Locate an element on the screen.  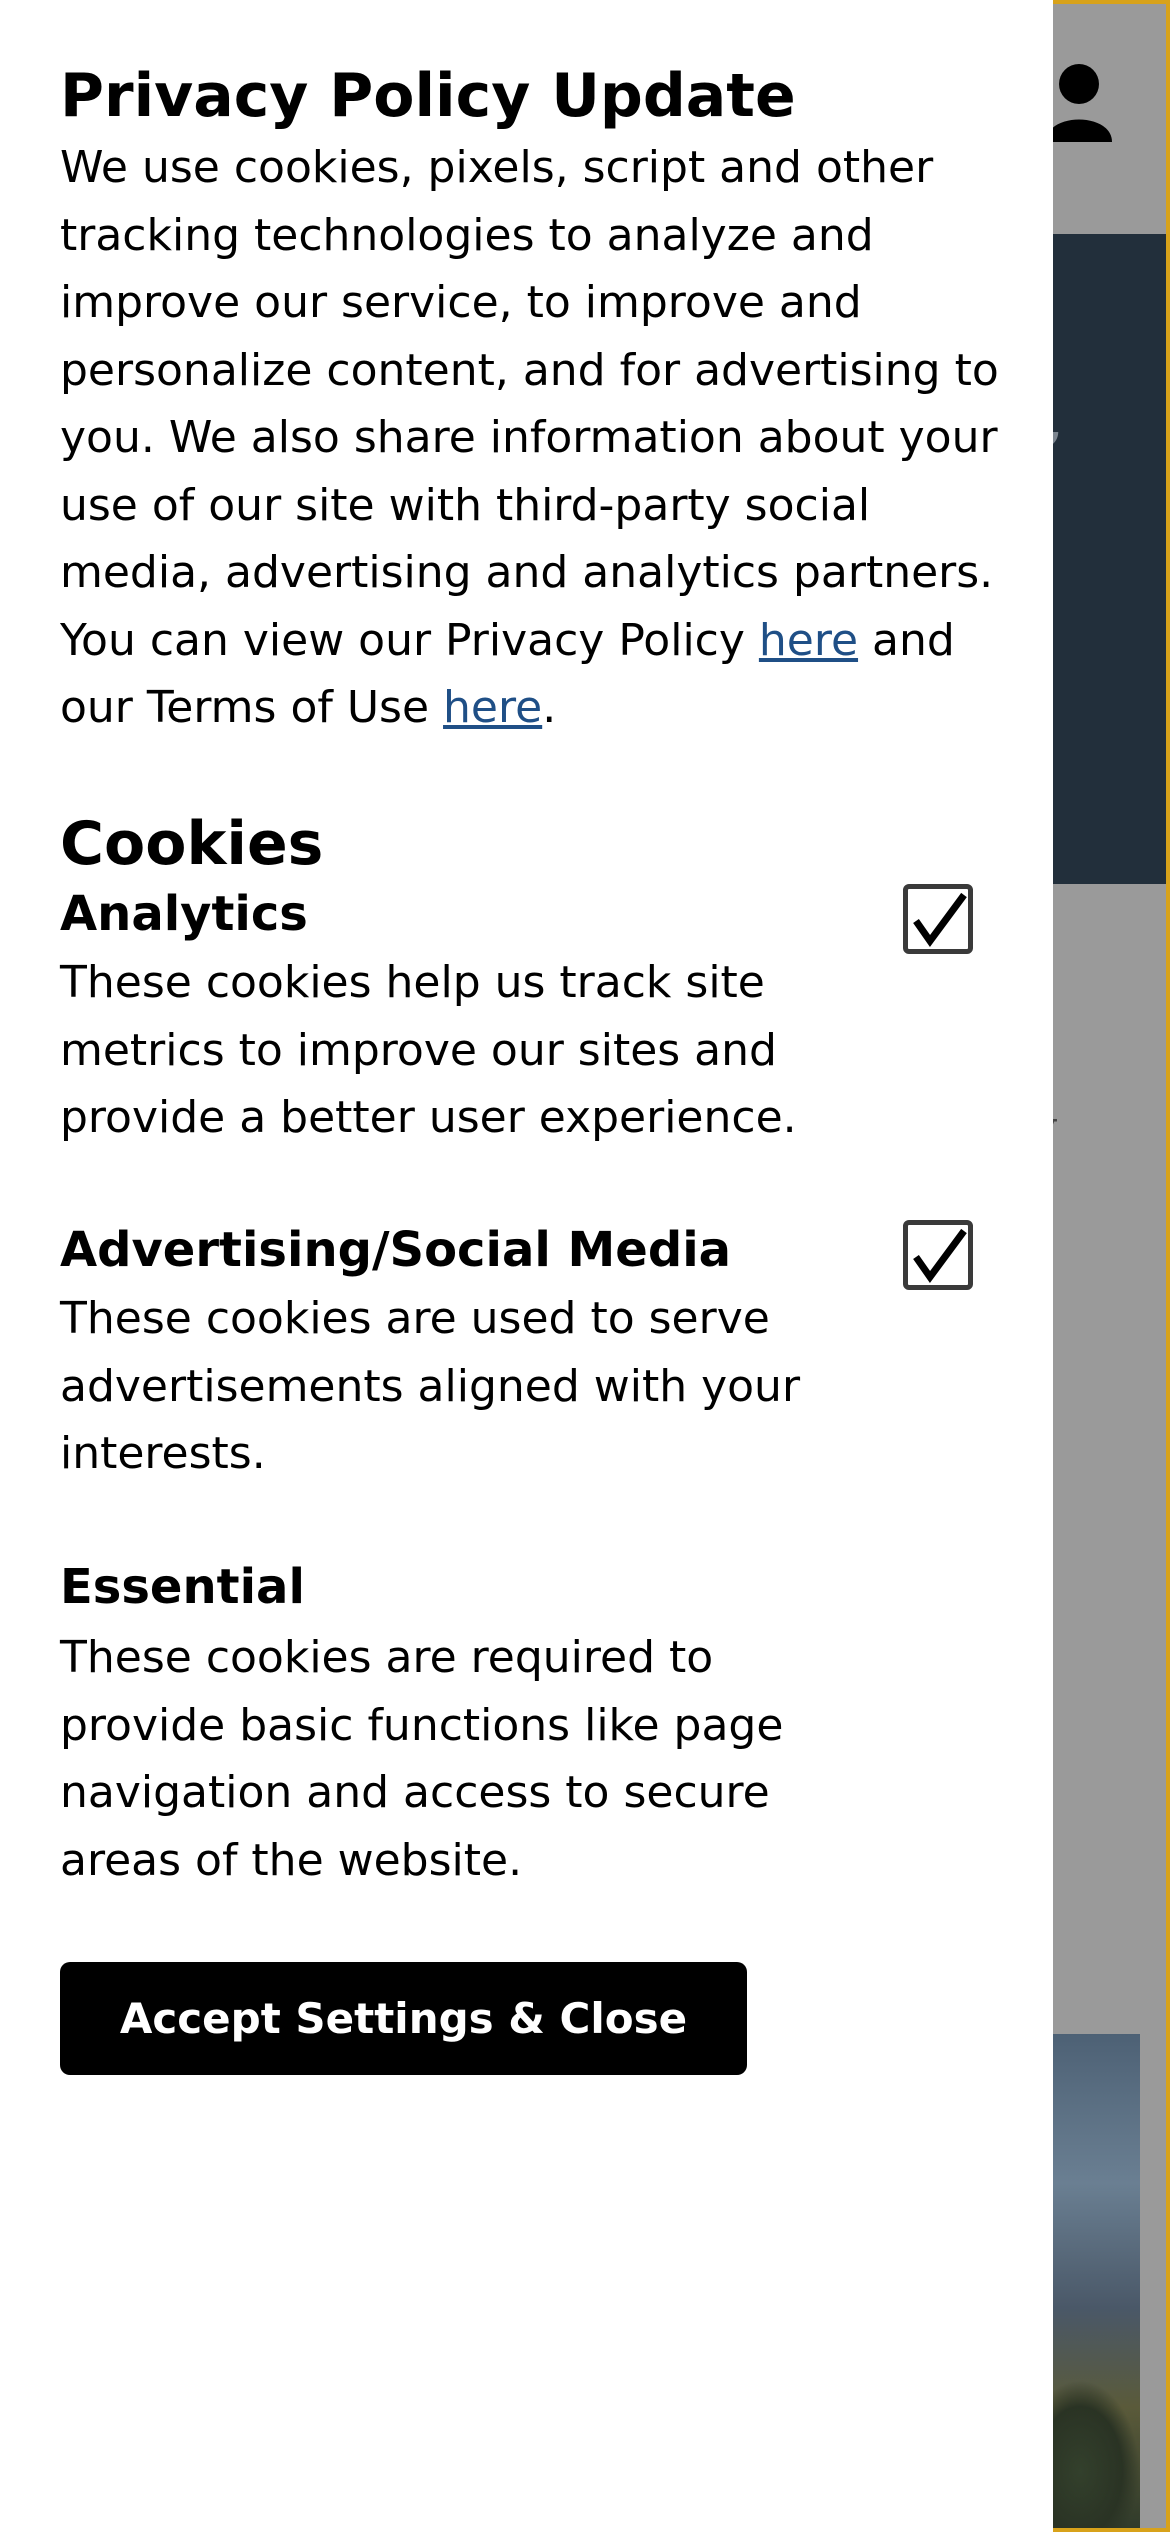
modal-title: Privacy Policy Update is located at coordinates (428, 96).